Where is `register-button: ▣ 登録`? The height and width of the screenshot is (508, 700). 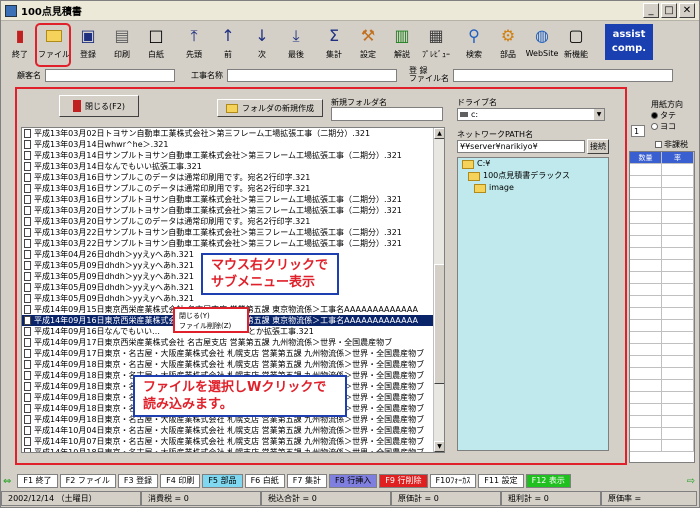
register-button: ▣ 登録 is located at coordinates (88, 43).